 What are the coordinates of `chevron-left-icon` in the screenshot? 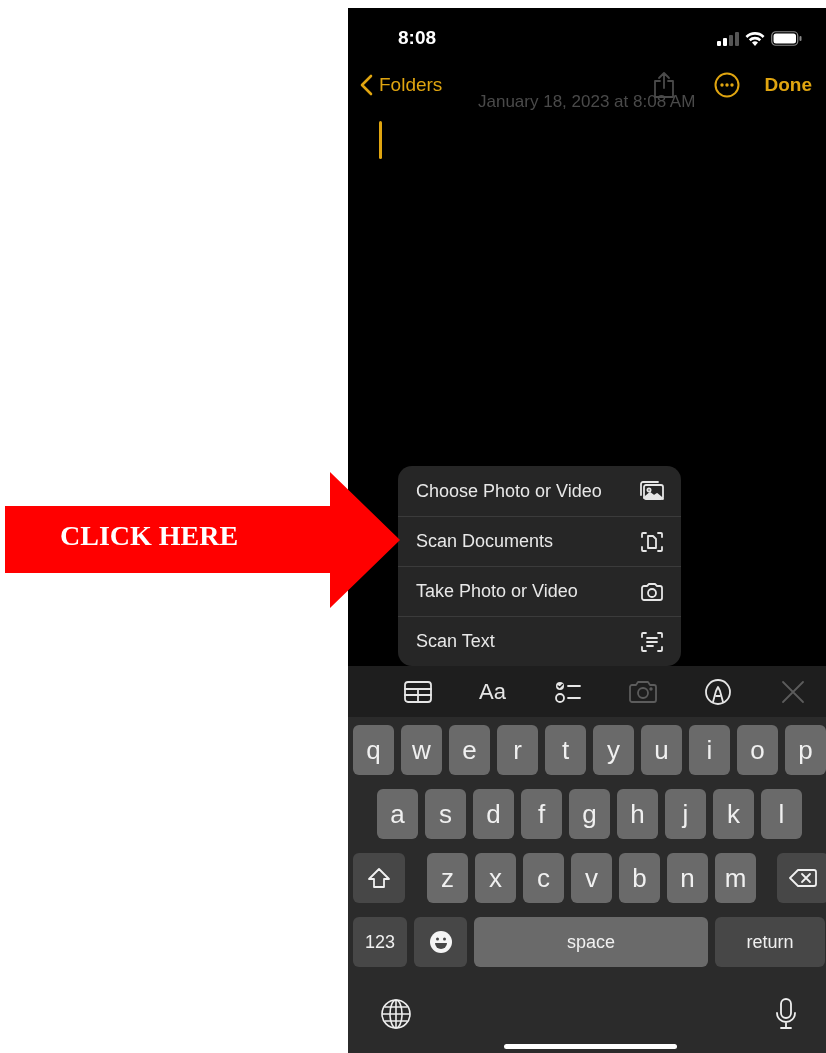 It's located at (366, 85).